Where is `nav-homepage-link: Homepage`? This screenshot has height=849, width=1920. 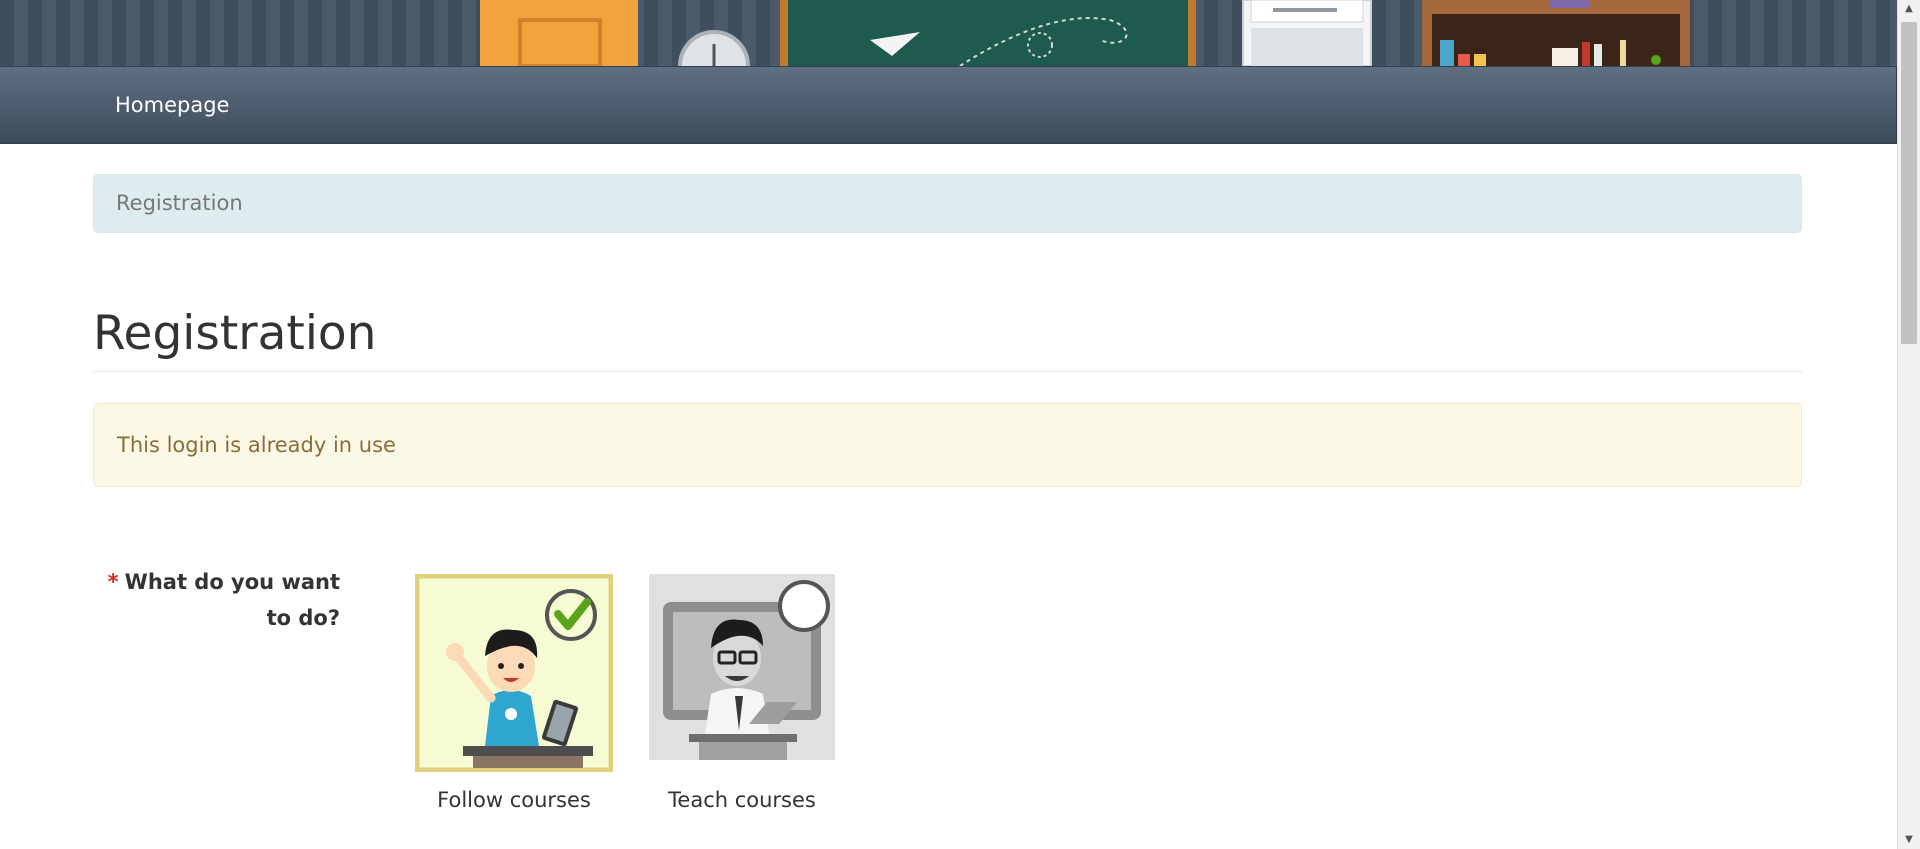 nav-homepage-link: Homepage is located at coordinates (172, 105).